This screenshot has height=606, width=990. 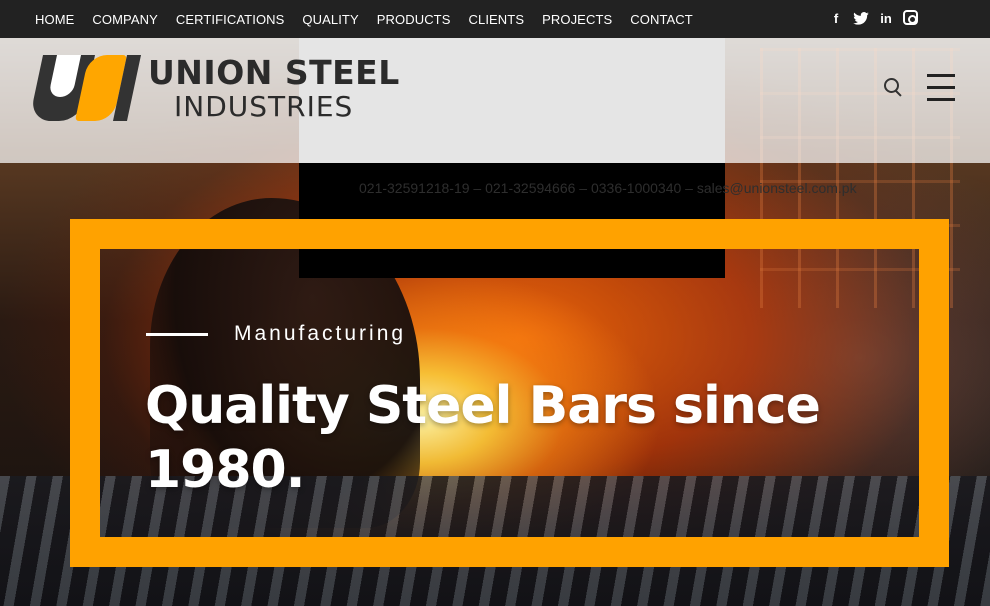 What do you see at coordinates (577, 19) in the screenshot?
I see `nav-projects: PROJECTS` at bounding box center [577, 19].